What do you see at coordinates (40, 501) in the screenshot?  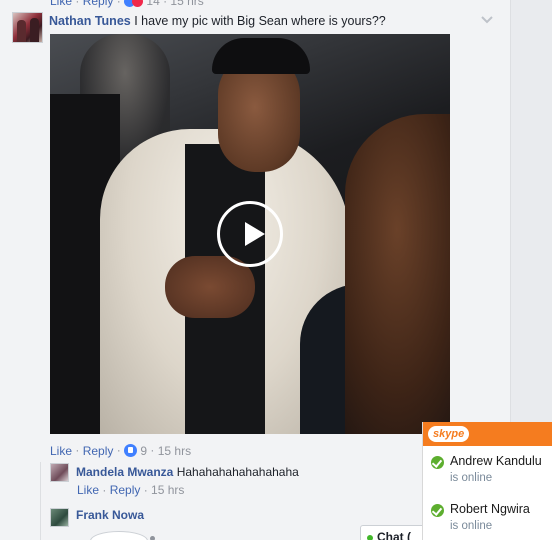 I see `reply-thread-line` at bounding box center [40, 501].